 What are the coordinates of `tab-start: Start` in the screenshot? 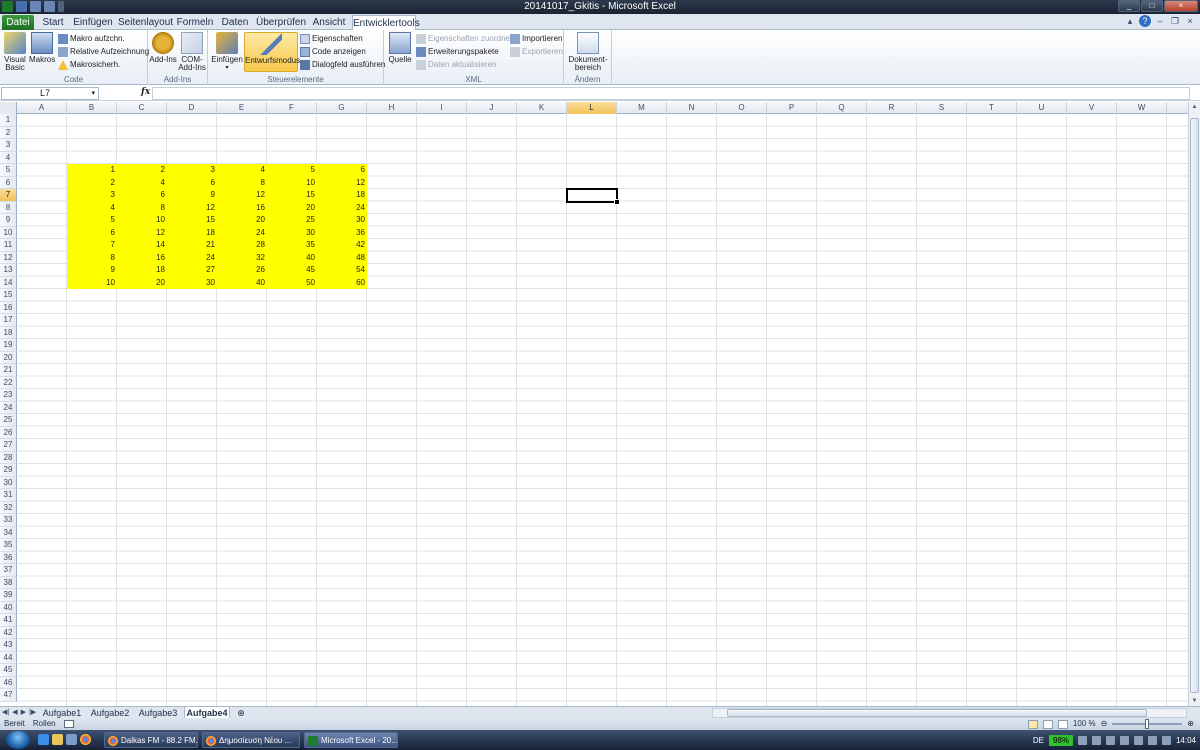 It's located at (53, 22).